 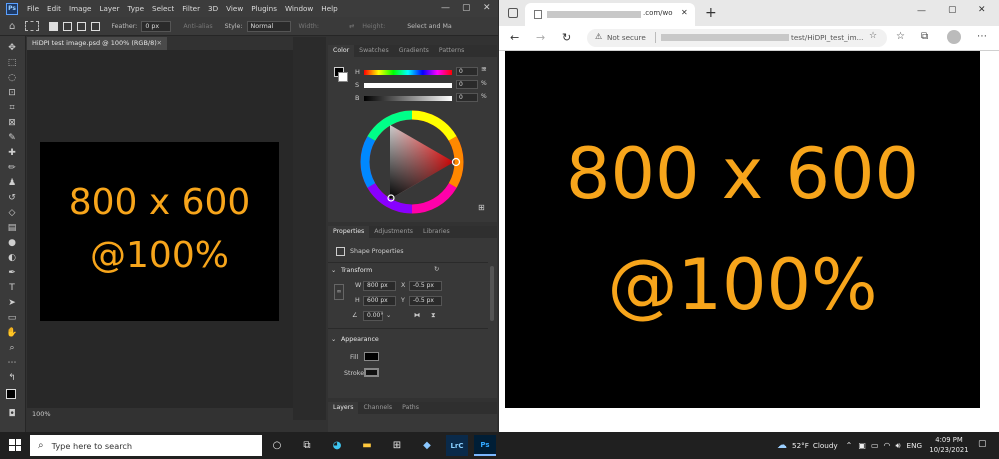 I want to click on frame-tool-icon: ⊠, so click(x=12, y=123).